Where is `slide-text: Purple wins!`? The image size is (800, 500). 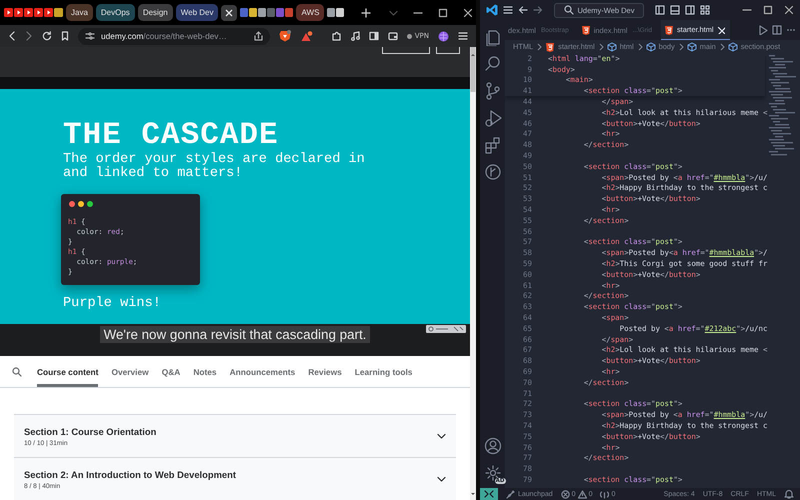
slide-text: Purple wins! is located at coordinates (112, 304).